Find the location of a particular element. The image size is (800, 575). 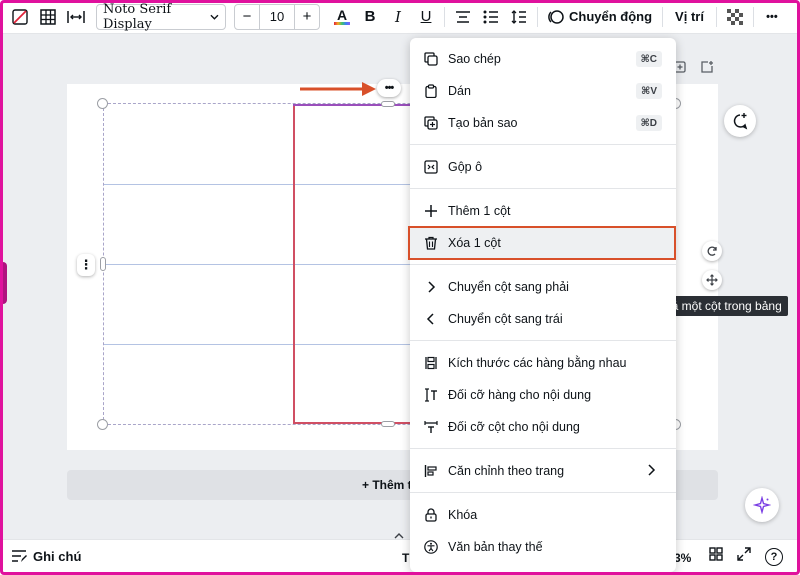

rotate-icon is located at coordinates (712, 251).